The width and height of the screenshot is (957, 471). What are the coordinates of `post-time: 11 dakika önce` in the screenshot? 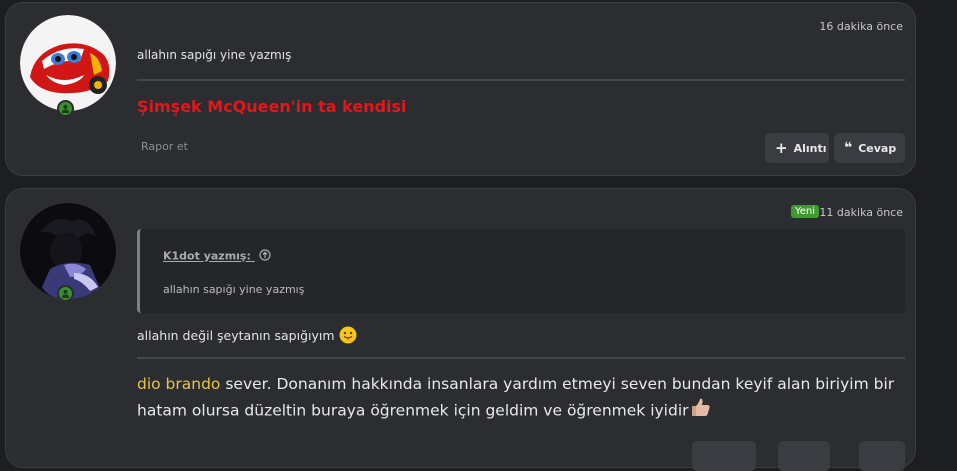 It's located at (861, 212).